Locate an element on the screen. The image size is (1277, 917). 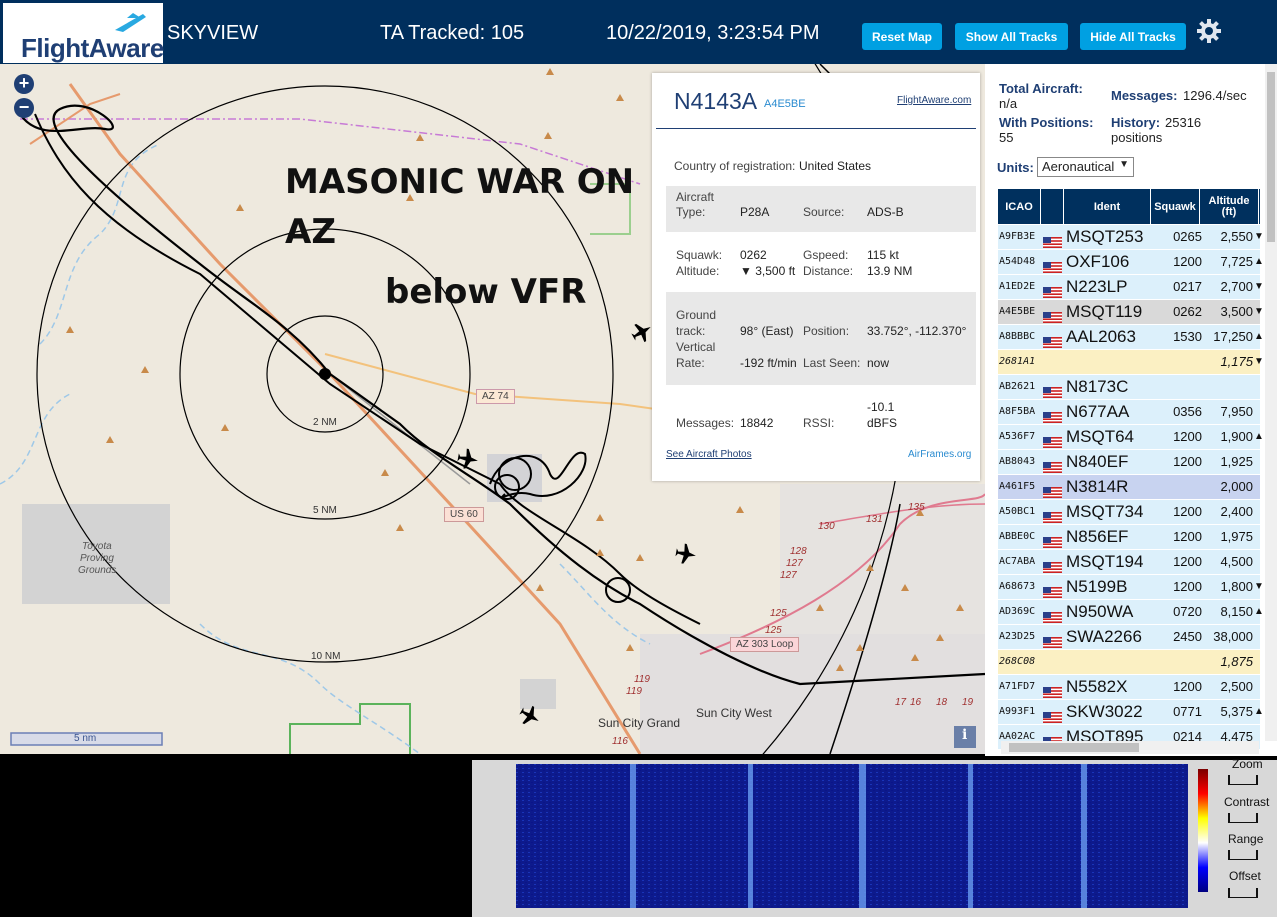
info-button: i is located at coordinates (964, 735).